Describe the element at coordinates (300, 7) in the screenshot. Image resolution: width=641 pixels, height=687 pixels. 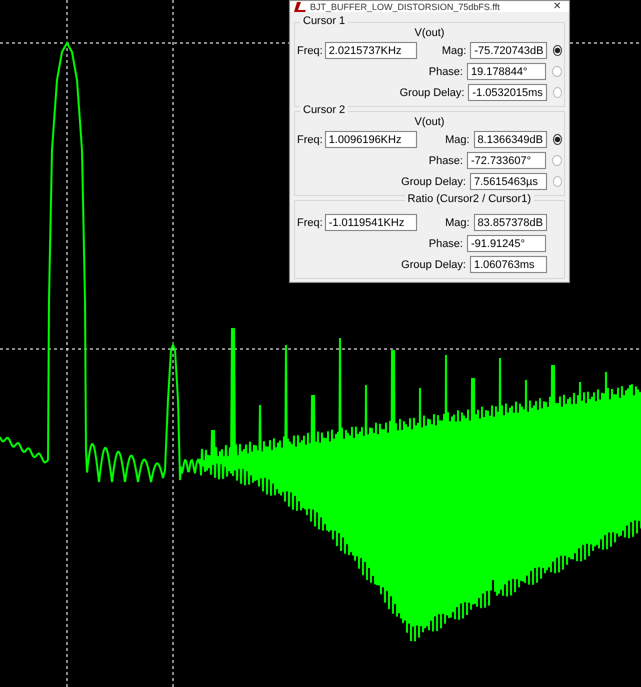
I see `app-logo-icon` at that location.